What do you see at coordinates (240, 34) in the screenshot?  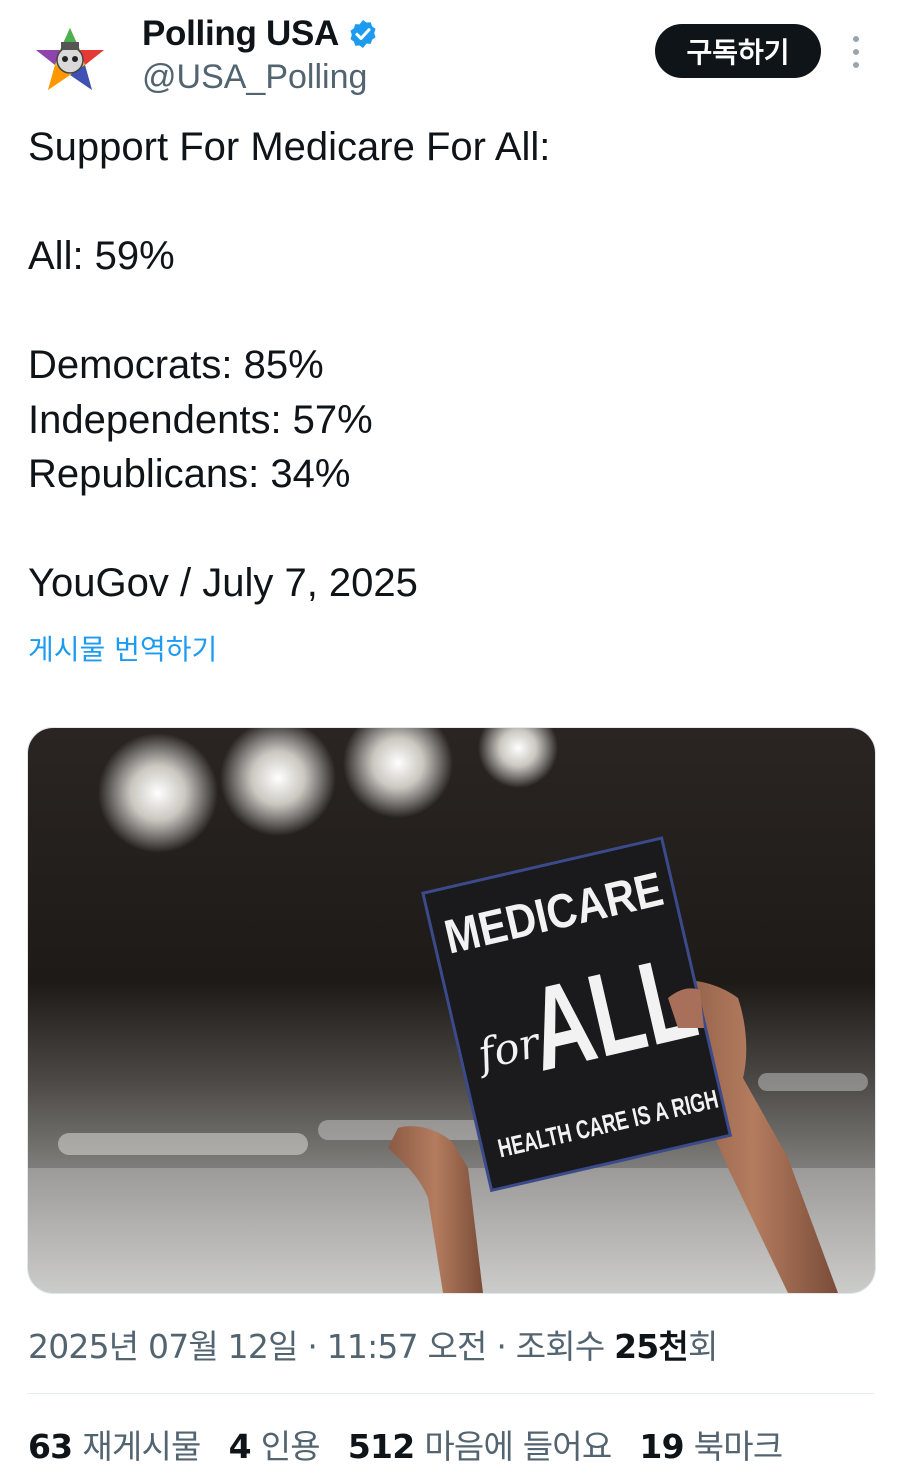 I see `author-name: Polling USA` at bounding box center [240, 34].